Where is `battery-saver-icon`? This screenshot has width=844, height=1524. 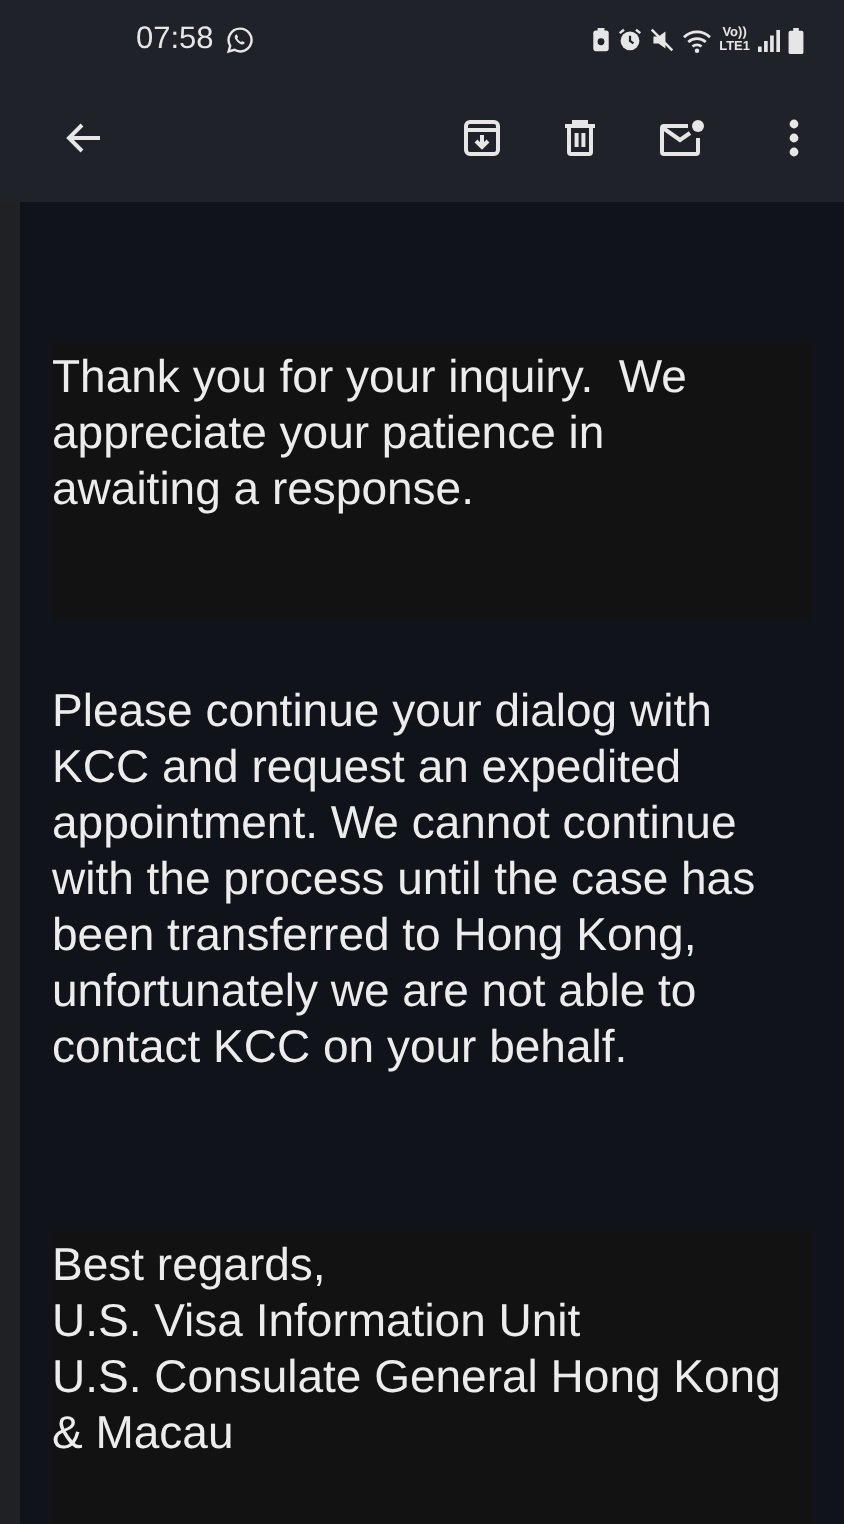
battery-saver-icon is located at coordinates (600, 40).